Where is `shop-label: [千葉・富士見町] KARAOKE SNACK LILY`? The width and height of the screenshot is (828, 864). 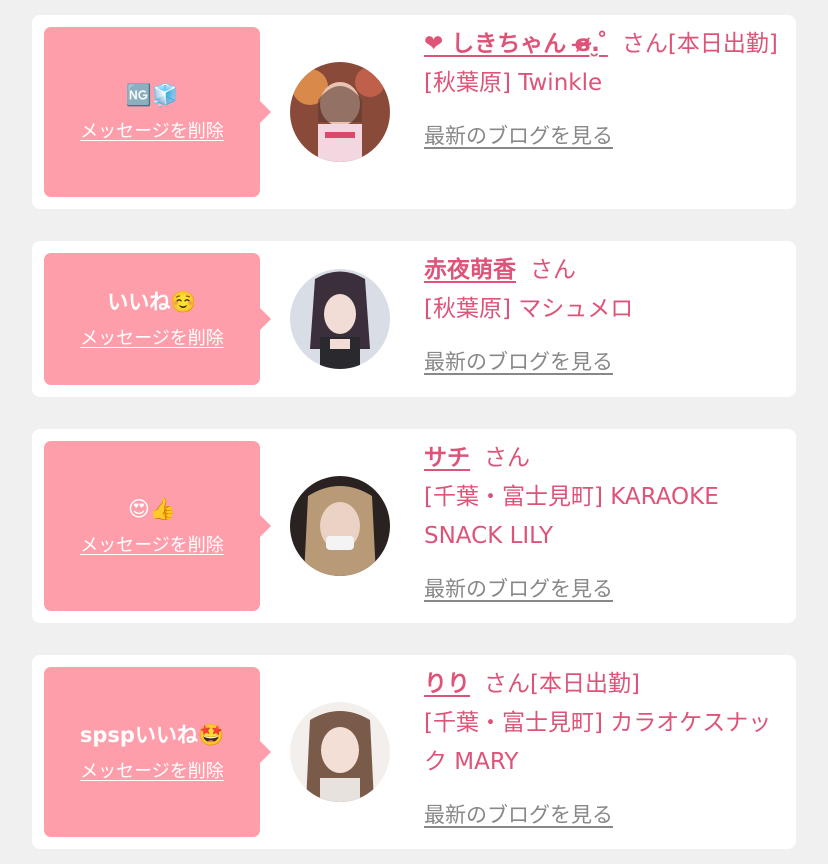
shop-label: [千葉・富士見町] KARAOKE SNACK LILY is located at coordinates (571, 516).